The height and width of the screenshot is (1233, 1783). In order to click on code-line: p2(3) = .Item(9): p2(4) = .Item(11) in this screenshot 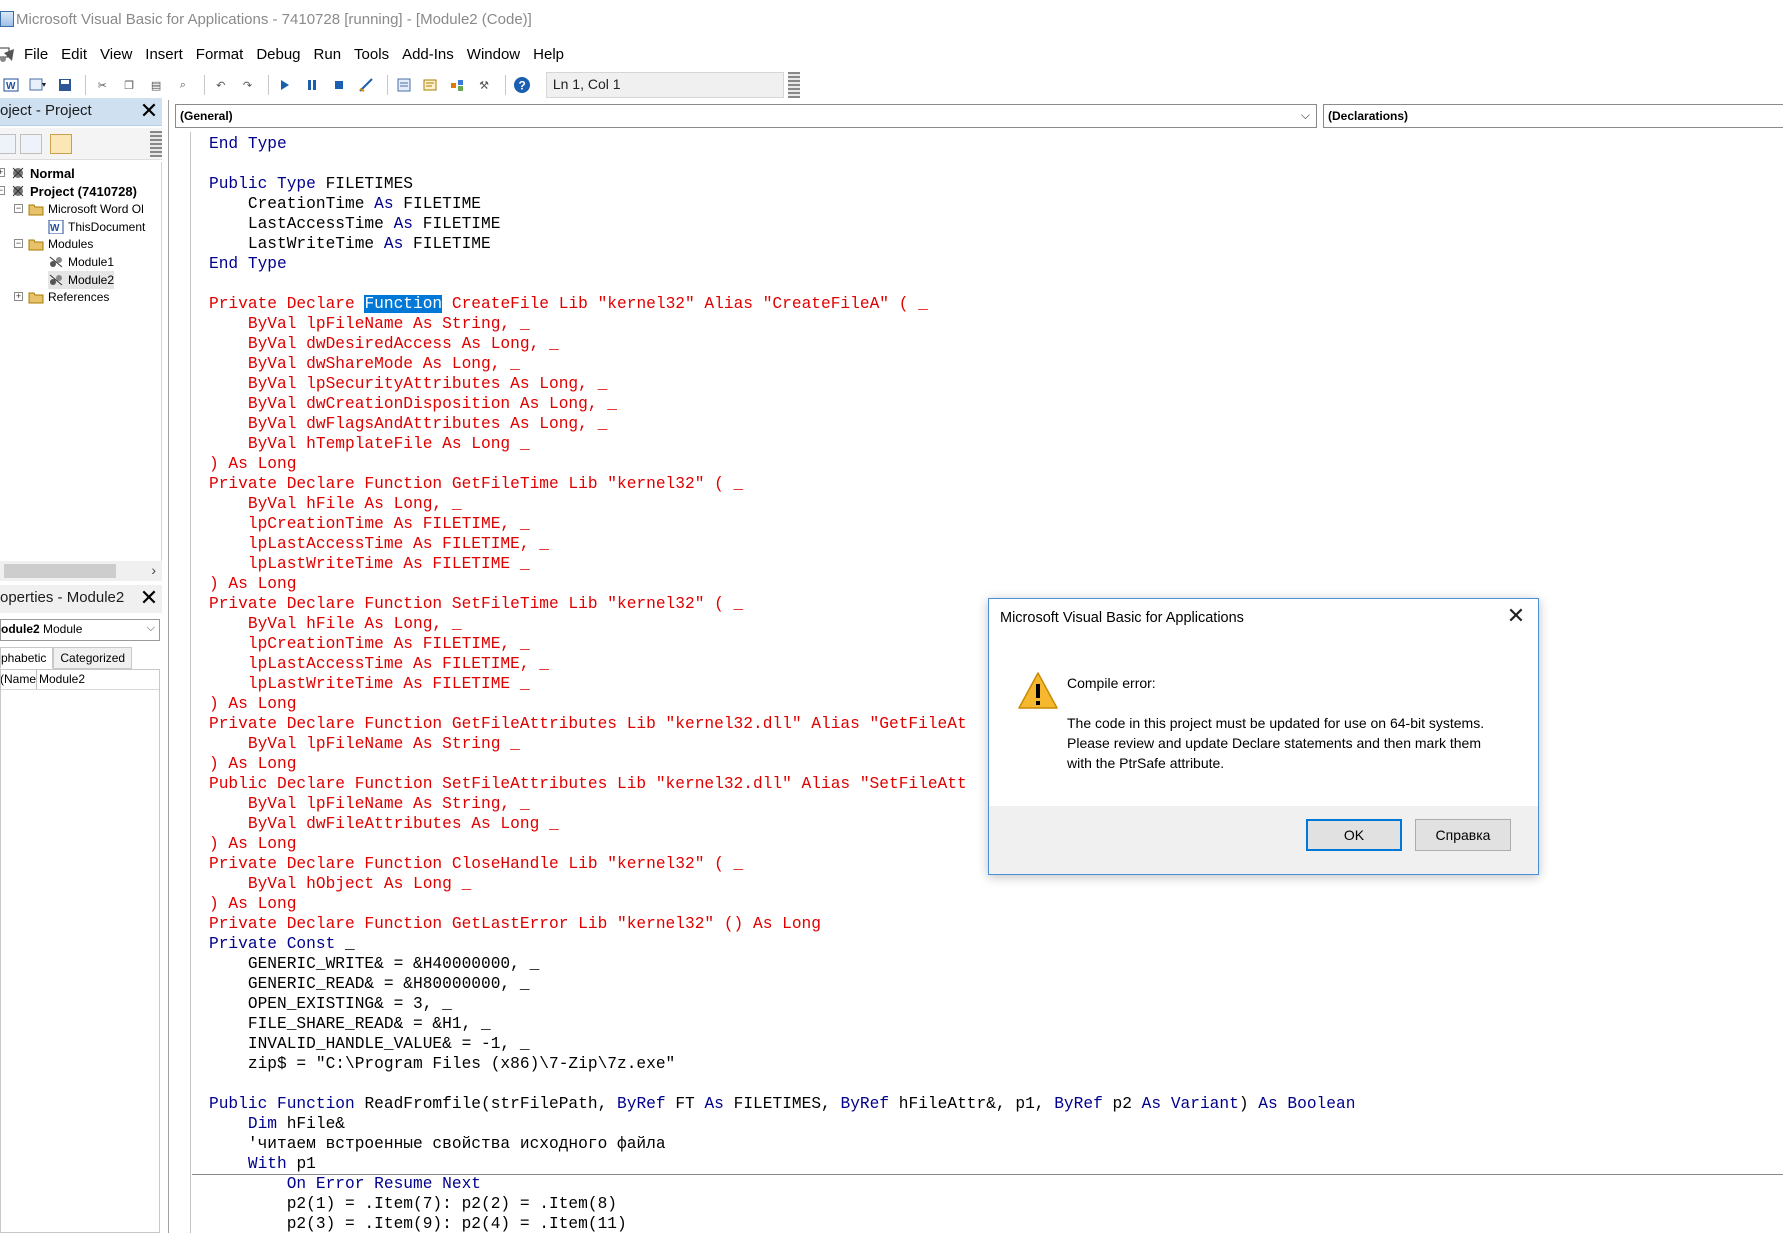, I will do `click(989, 1223)`.